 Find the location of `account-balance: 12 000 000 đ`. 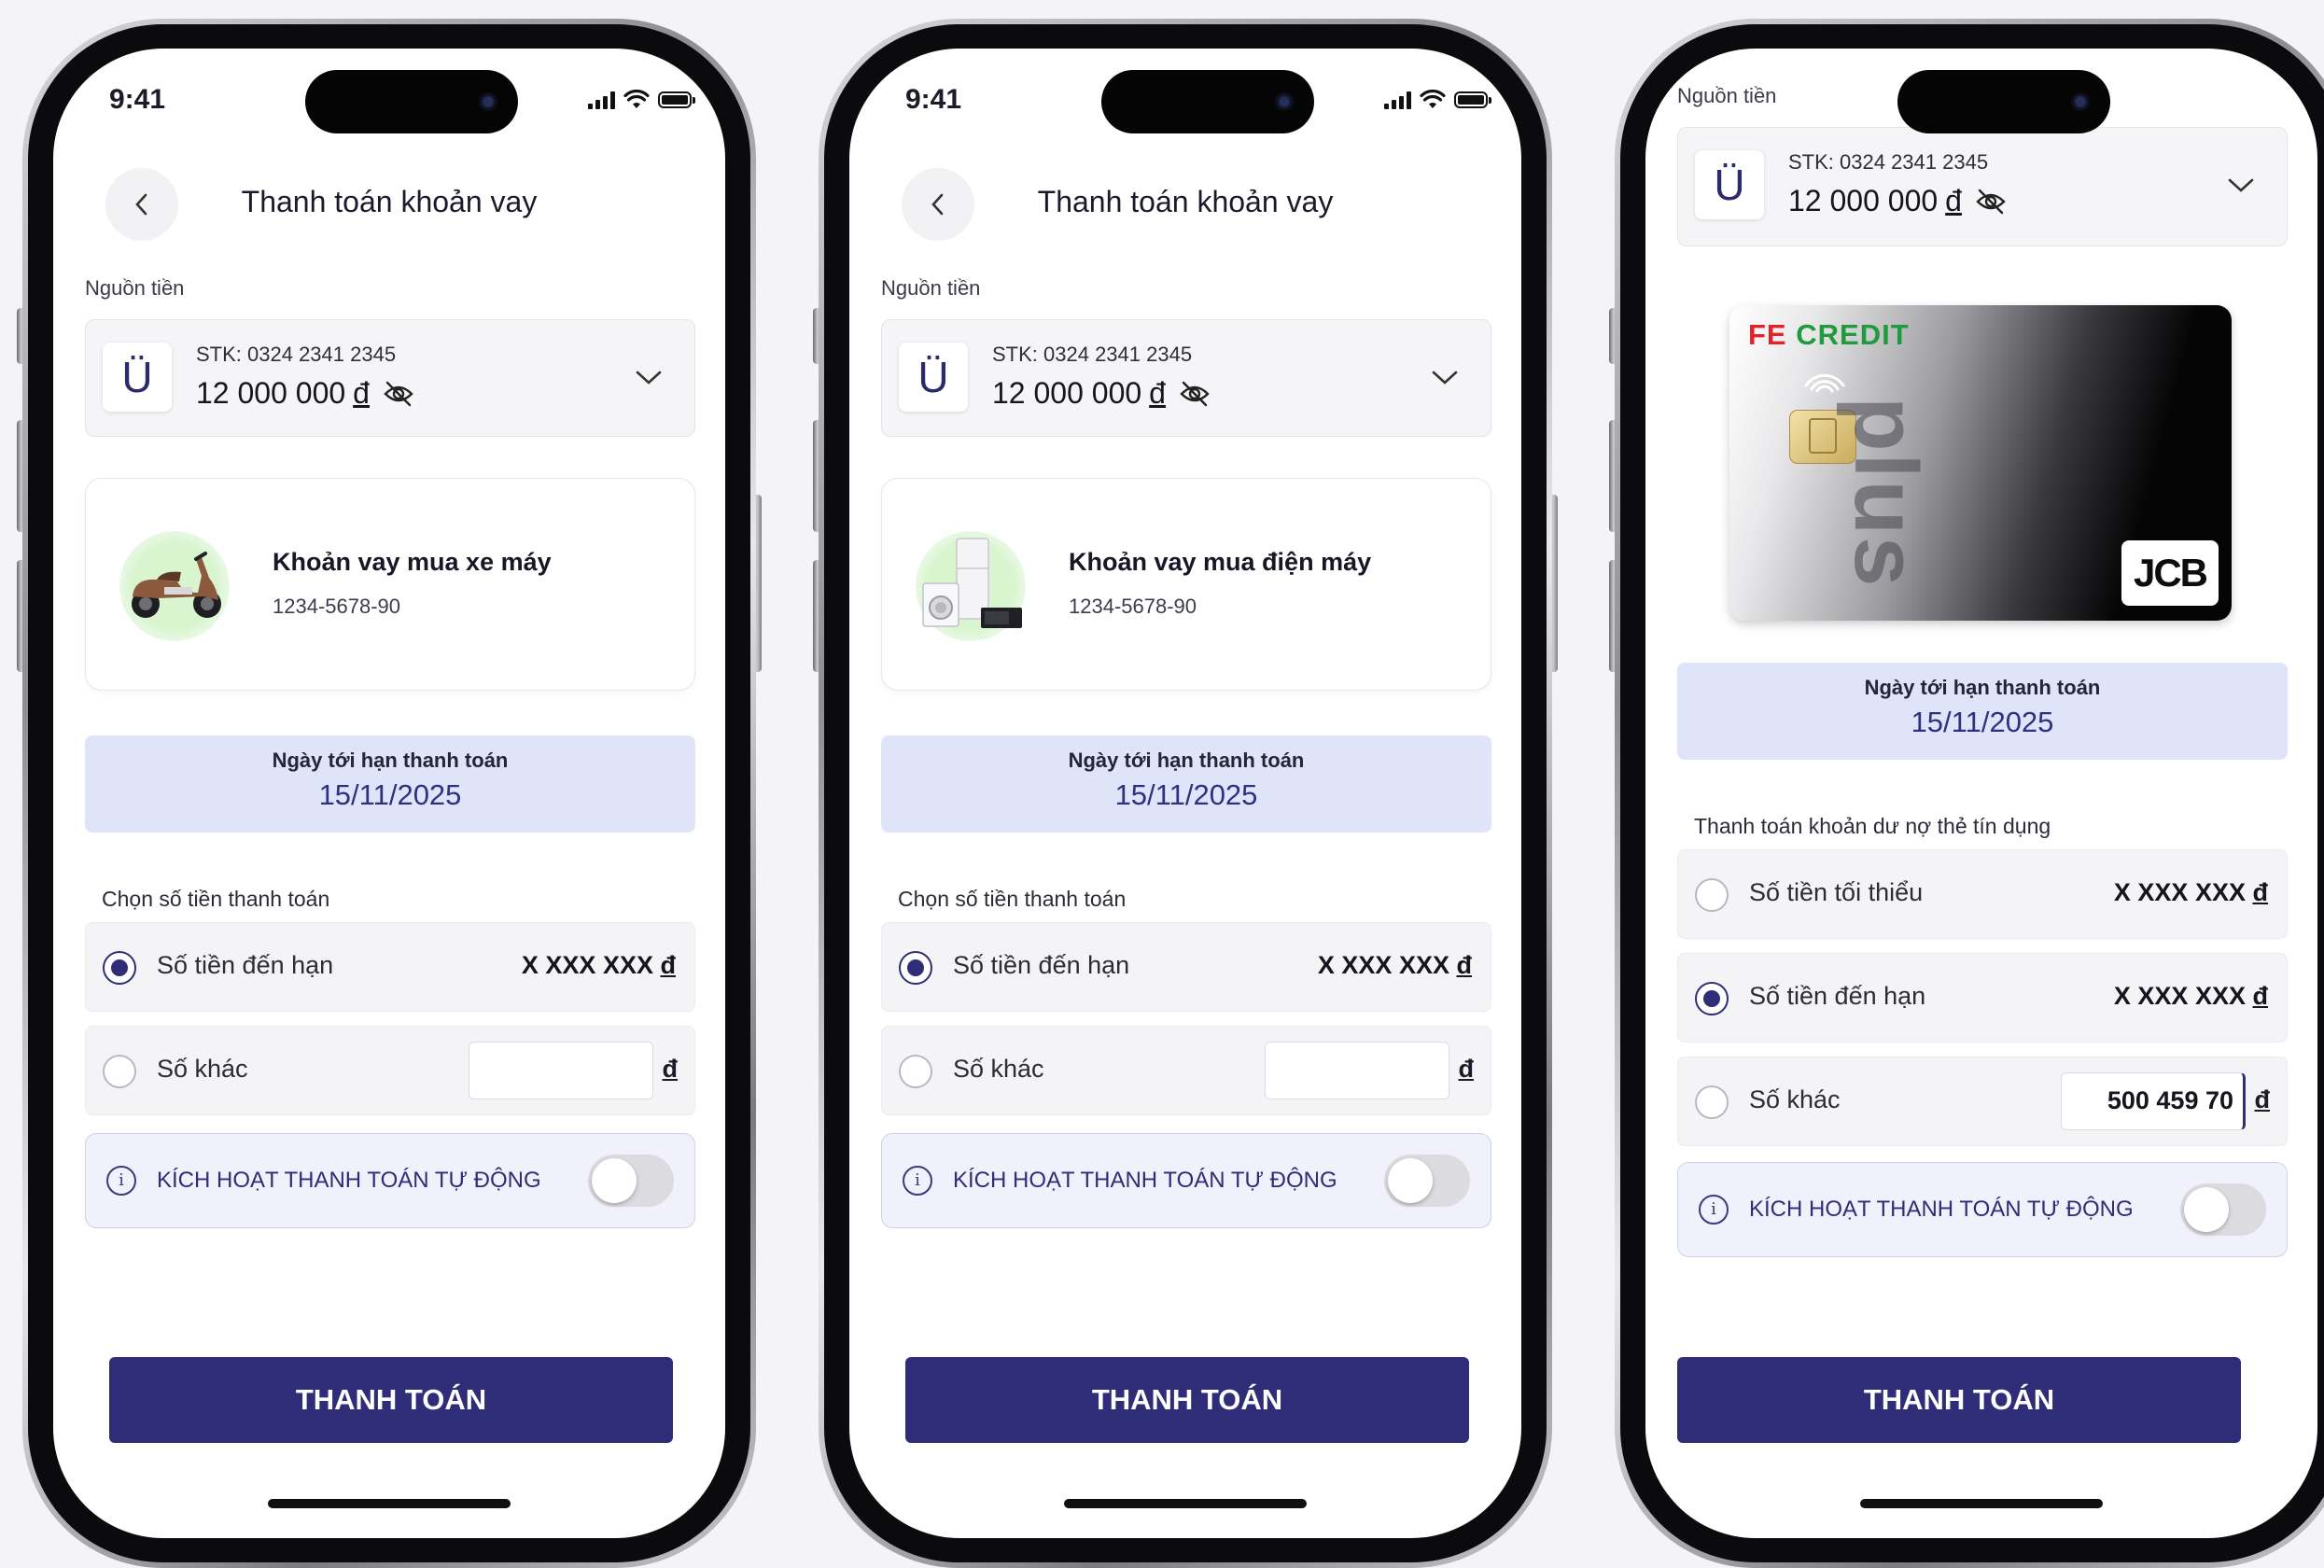

account-balance: 12 000 000 đ is located at coordinates (1101, 393).